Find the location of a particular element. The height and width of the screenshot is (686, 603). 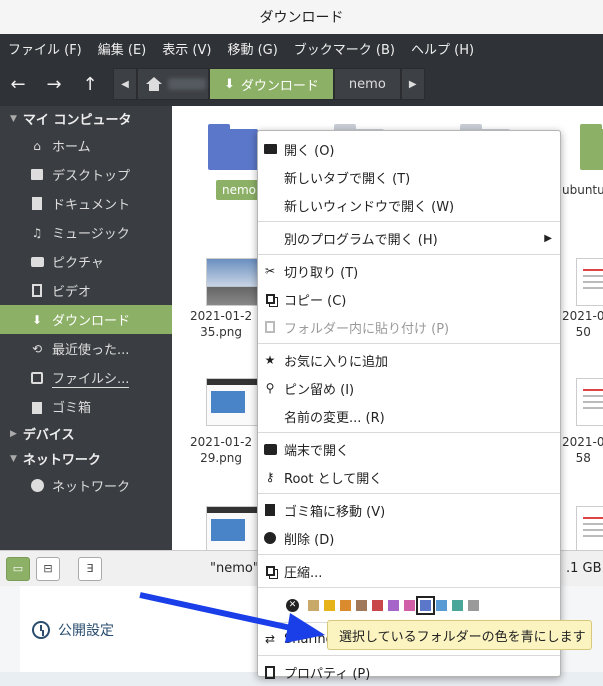

public-settings-label: 公開設定 is located at coordinates (86, 631).